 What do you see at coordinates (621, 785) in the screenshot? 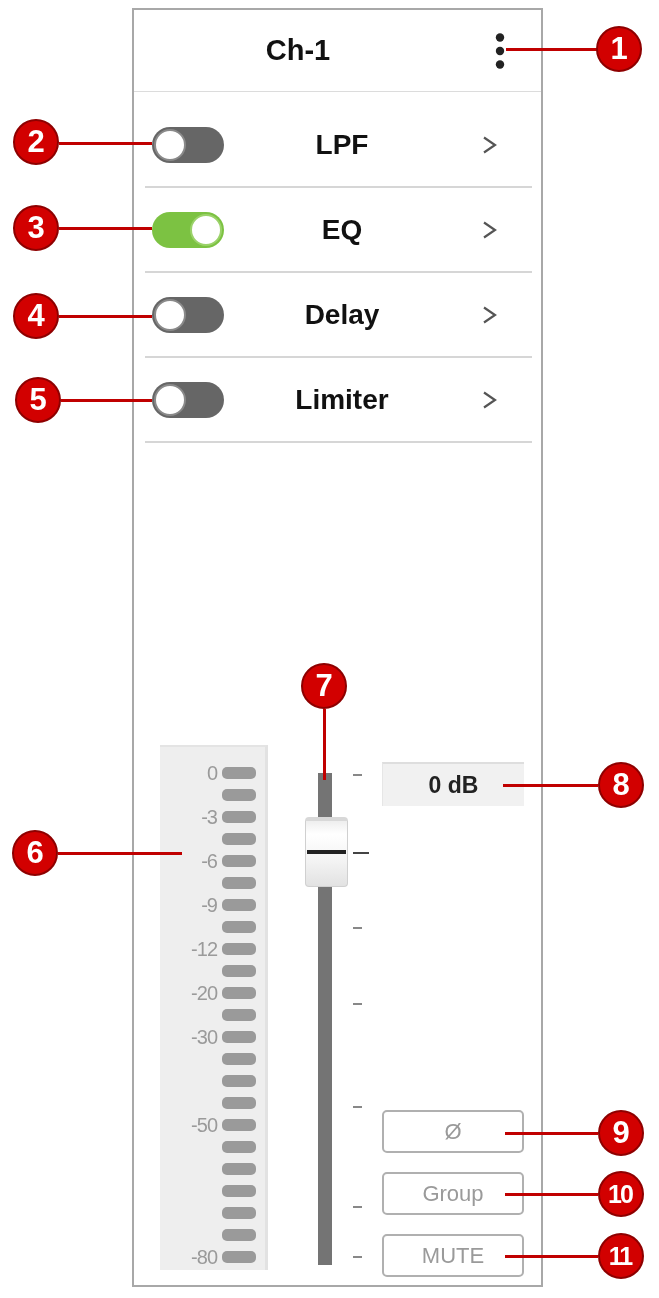
I see `callout-number: 8` at bounding box center [621, 785].